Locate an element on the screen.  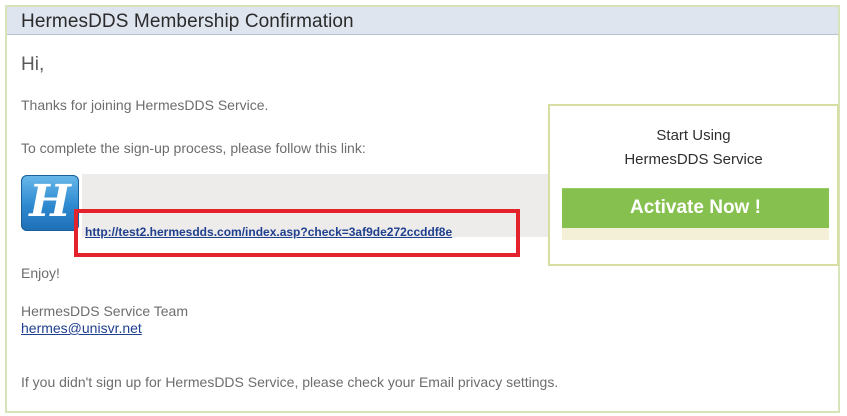
button-shadow-strip is located at coordinates (695, 234).